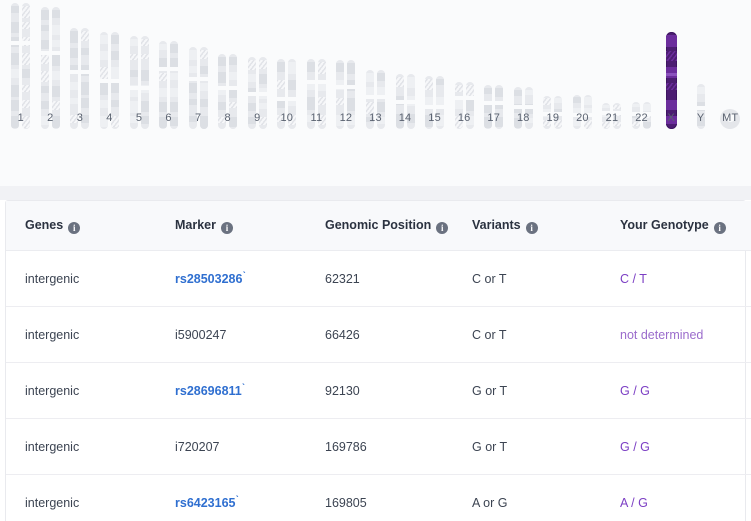  What do you see at coordinates (250, 390) in the screenshot?
I see `cell-marker: rs28696811ˋ` at bounding box center [250, 390].